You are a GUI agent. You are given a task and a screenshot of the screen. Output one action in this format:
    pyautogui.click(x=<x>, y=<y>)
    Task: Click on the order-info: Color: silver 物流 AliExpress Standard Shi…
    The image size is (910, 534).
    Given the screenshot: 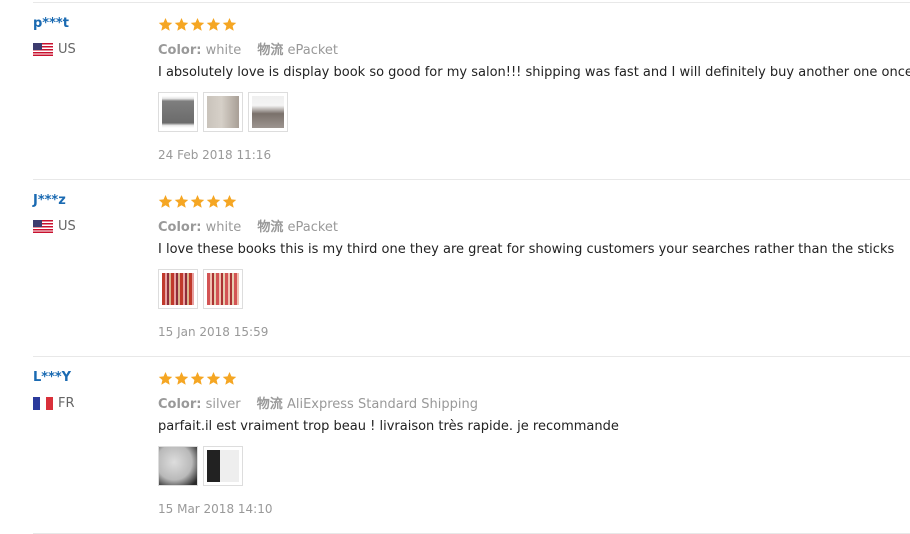 What is the action you would take?
    pyautogui.click(x=318, y=402)
    